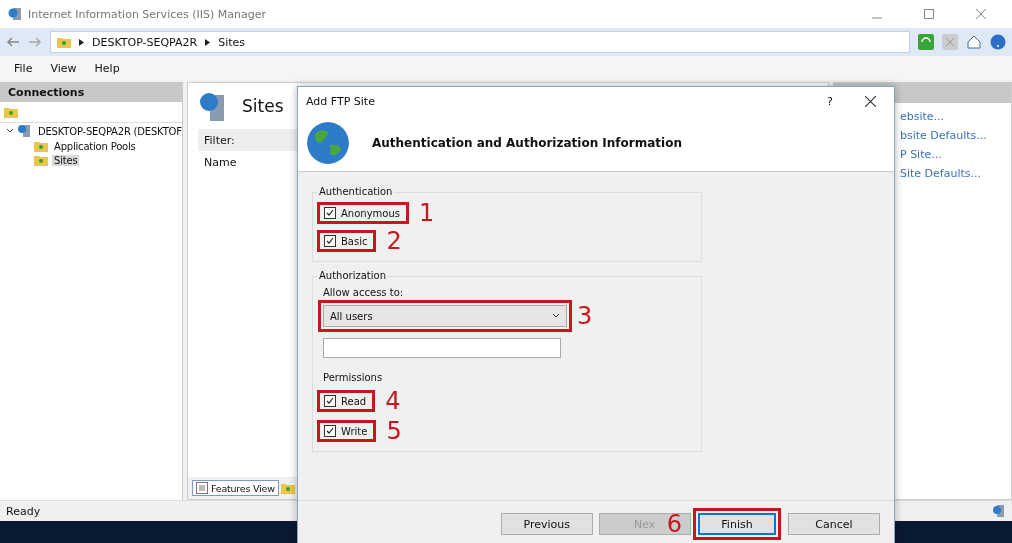 The width and height of the screenshot is (1012, 543). Describe the element at coordinates (23, 68) in the screenshot. I see `menu-item: File` at that location.